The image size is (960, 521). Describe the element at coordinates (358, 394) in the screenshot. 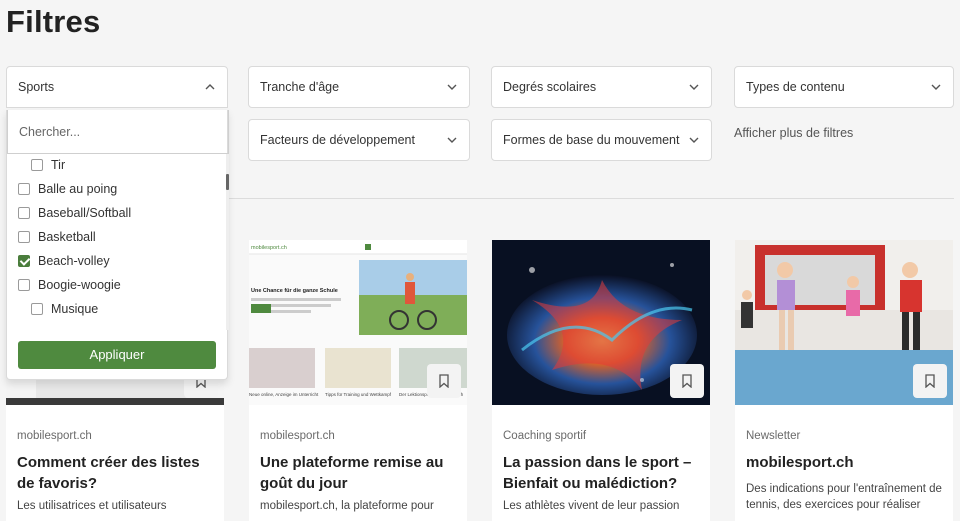

I see `thumb-caption-2: Tipps für Training und Wettkampf` at that location.